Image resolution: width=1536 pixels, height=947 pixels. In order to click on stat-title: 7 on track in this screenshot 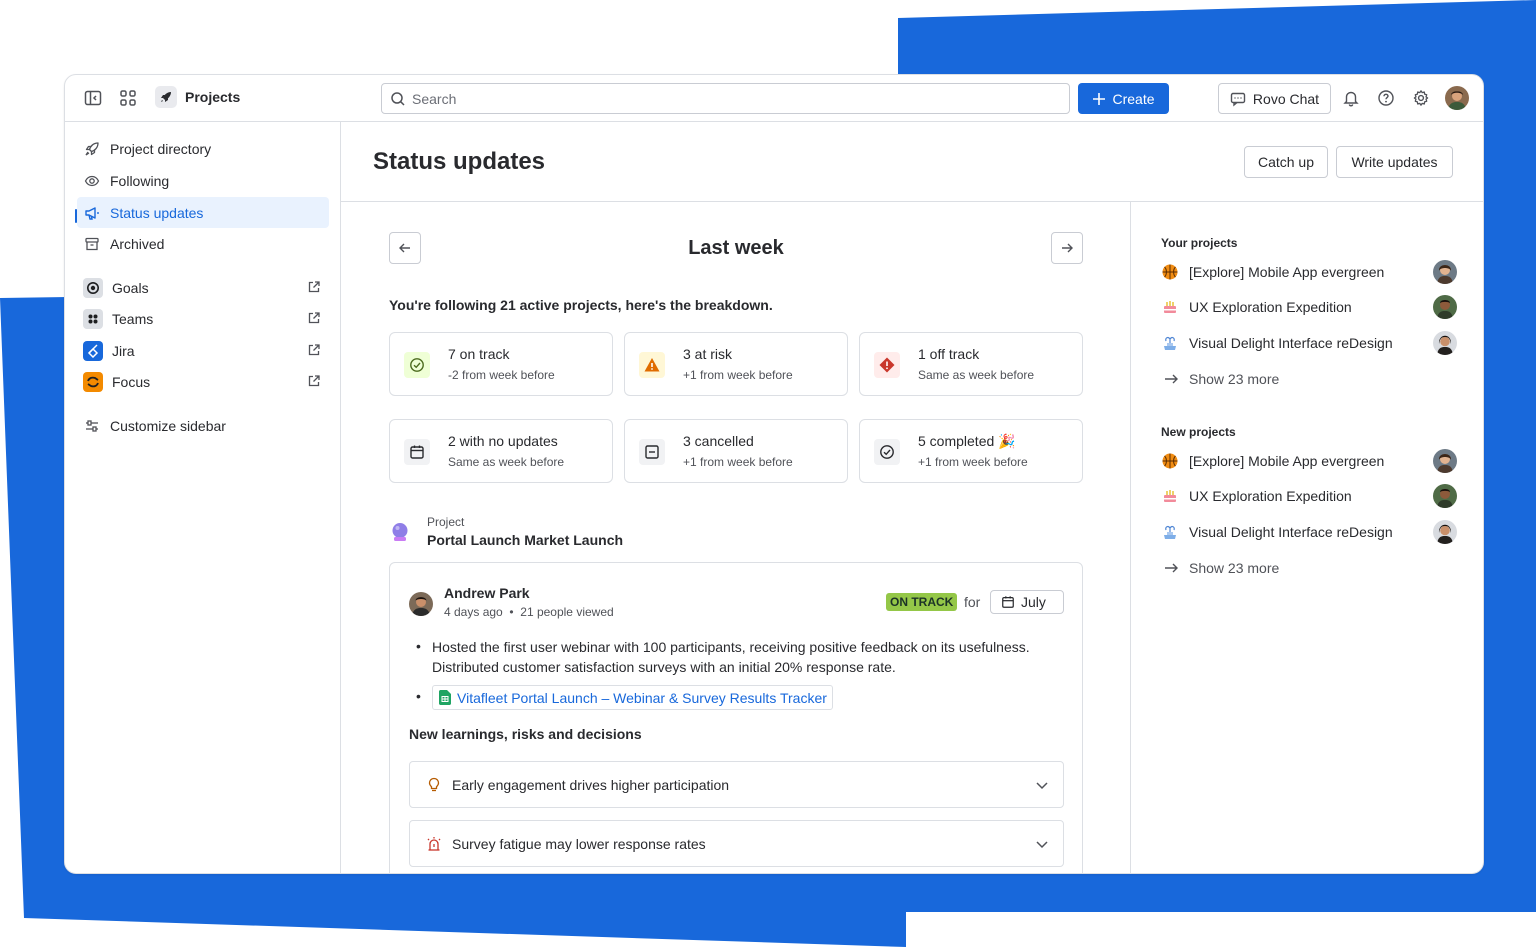, I will do `click(479, 354)`.